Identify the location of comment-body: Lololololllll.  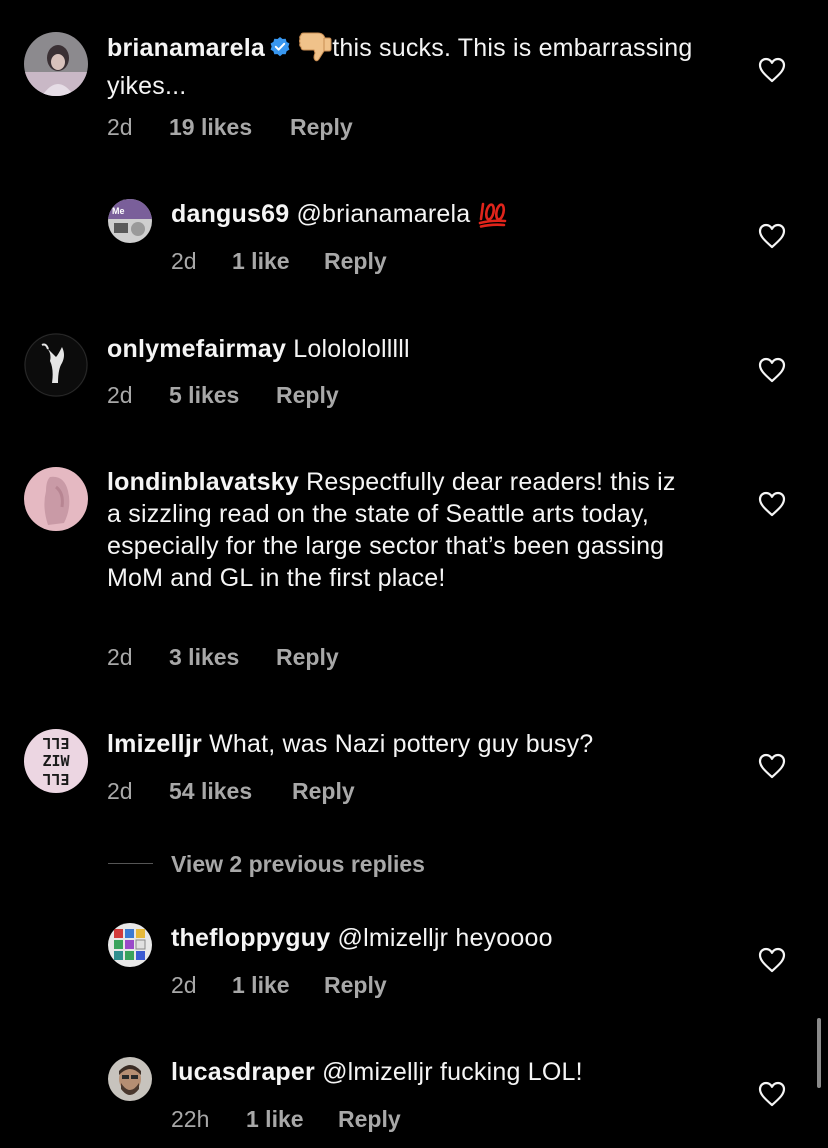
(351, 349).